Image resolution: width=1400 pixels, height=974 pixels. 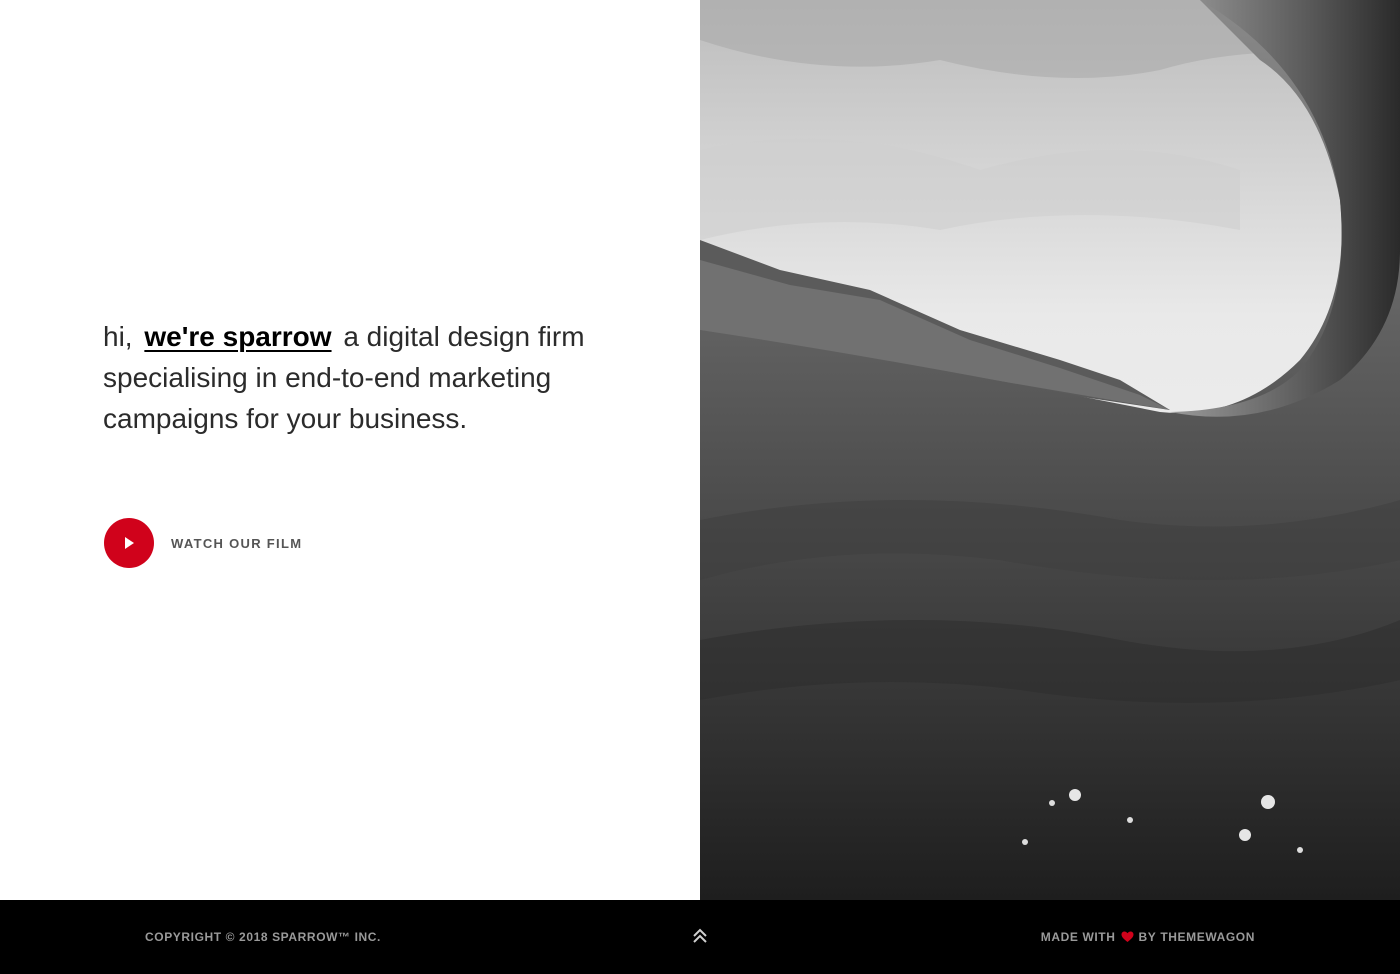 I want to click on play-icon, so click(x=129, y=543).